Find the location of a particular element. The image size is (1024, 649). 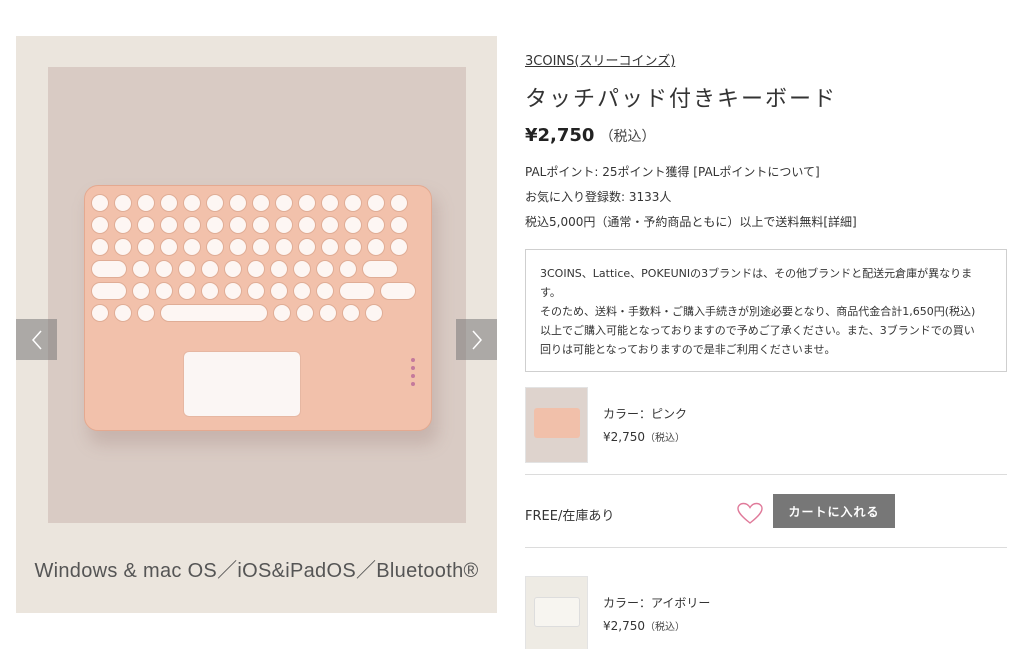

heart-icon is located at coordinates (750, 514).